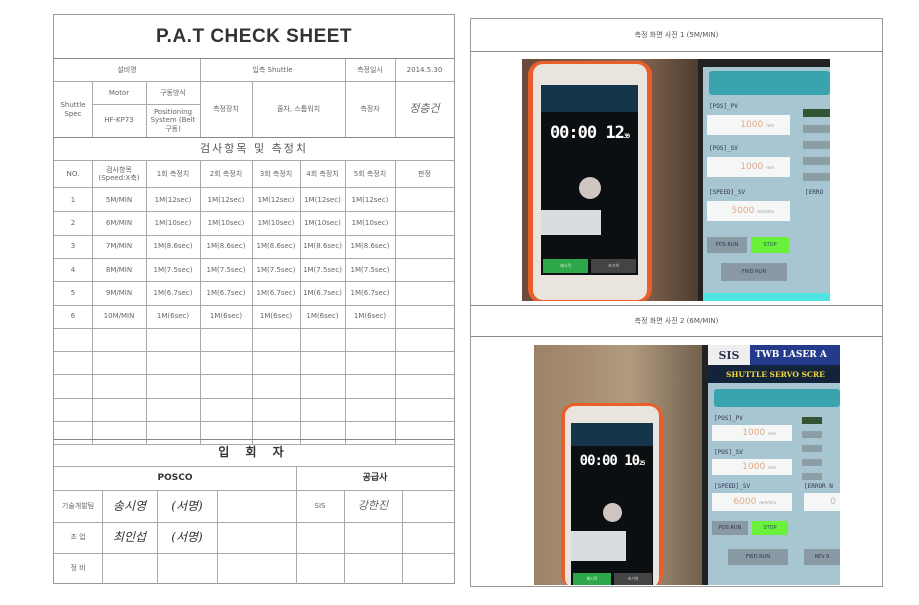  I want to click on motor-value: HF-KP73, so click(119, 120).